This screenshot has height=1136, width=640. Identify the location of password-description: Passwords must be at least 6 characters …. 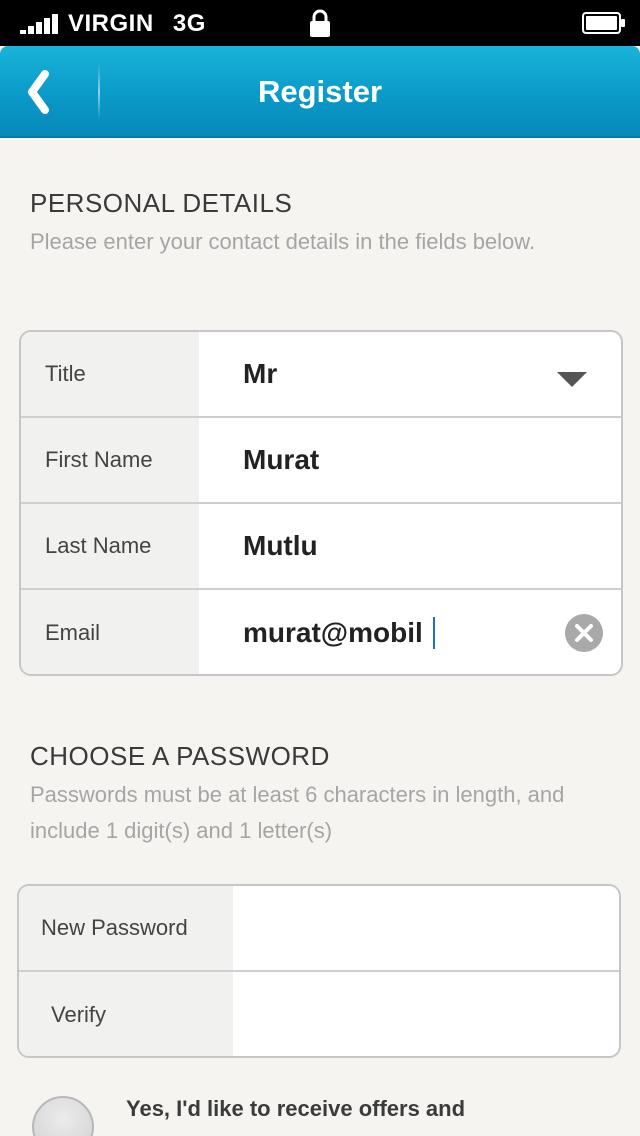
(297, 812).